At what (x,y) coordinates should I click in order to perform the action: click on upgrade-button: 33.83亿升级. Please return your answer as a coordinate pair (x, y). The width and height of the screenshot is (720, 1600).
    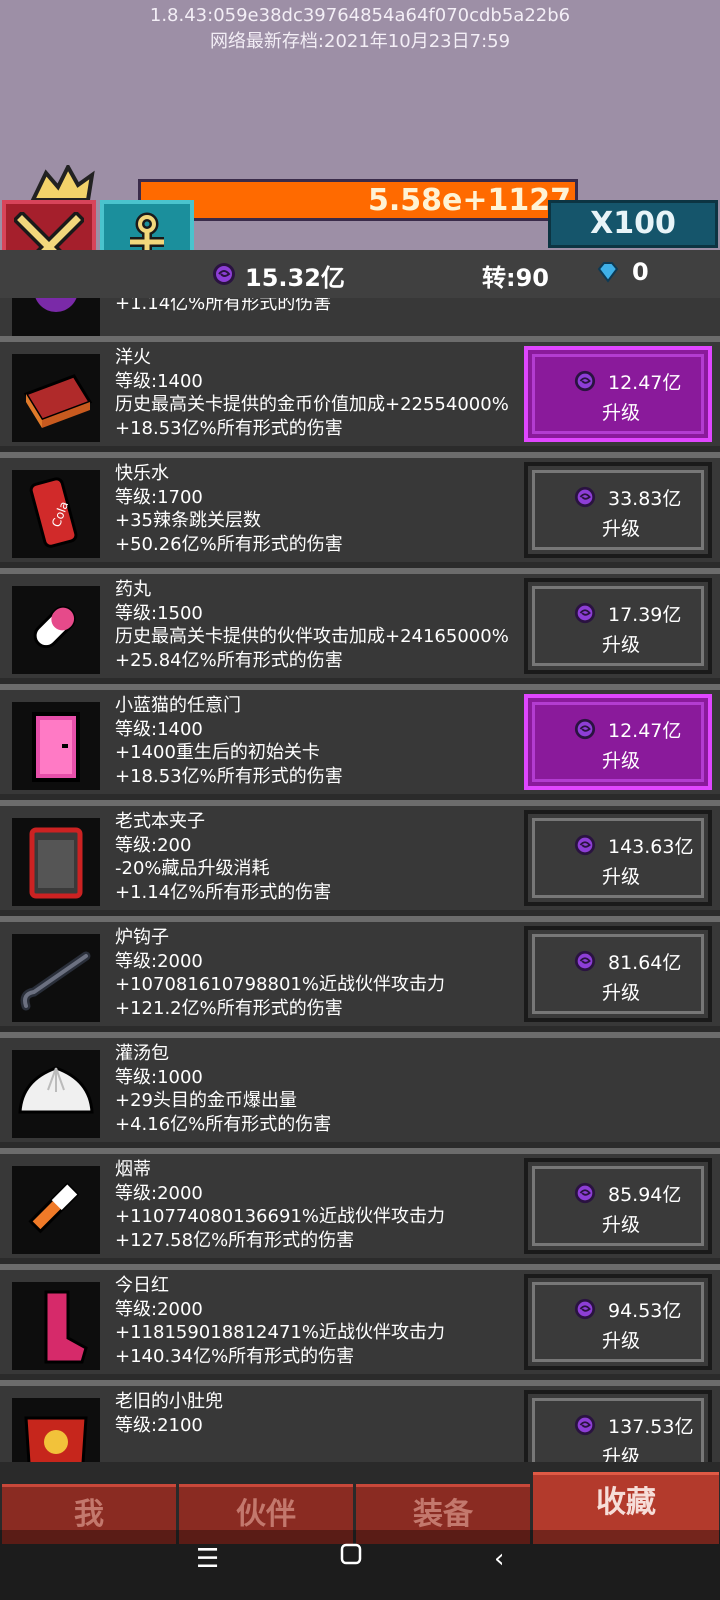
    Looking at the image, I should click on (618, 510).